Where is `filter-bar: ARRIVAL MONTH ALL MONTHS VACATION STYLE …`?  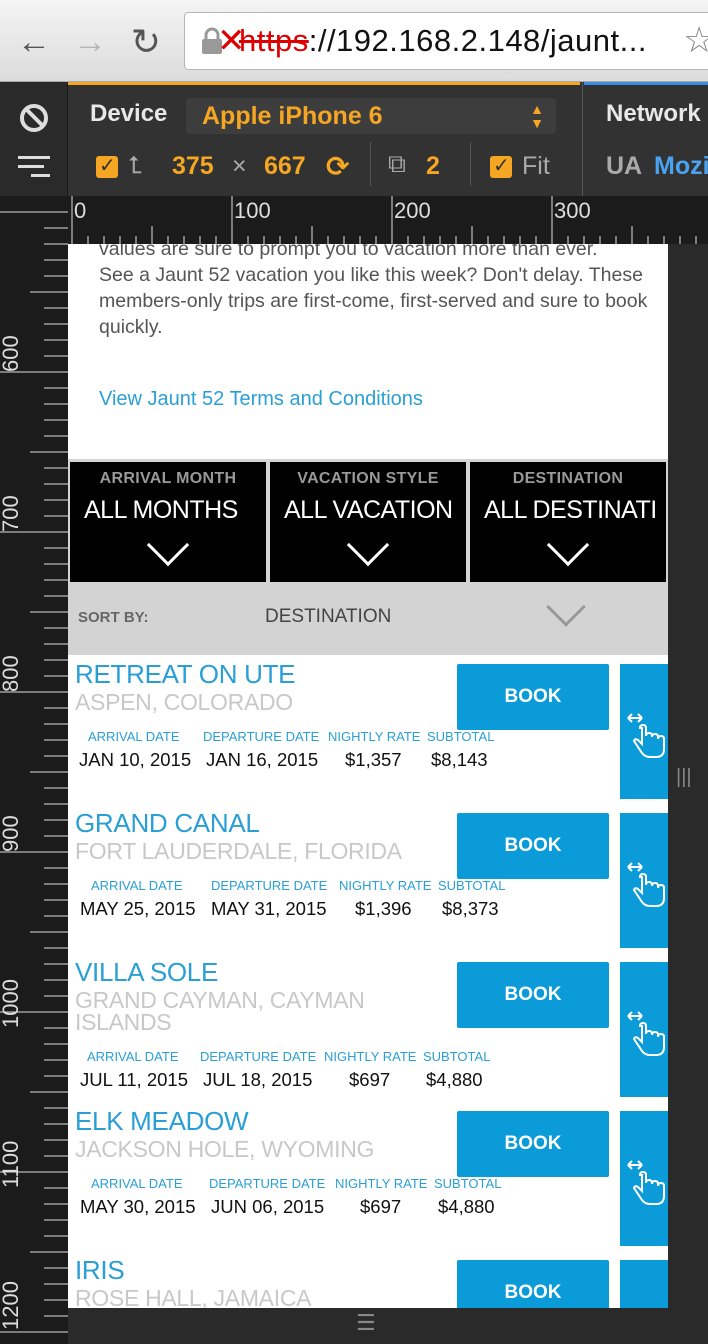
filter-bar: ARRIVAL MONTH ALL MONTHS VACATION STYLE … is located at coordinates (368, 522).